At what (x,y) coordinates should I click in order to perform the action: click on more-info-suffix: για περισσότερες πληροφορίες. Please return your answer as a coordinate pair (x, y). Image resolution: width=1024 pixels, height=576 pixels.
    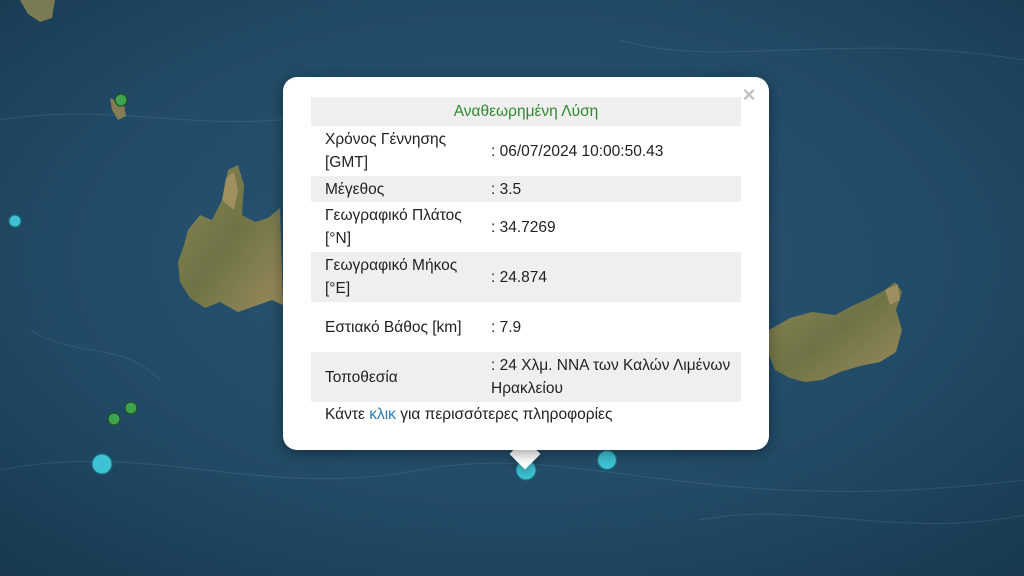
    Looking at the image, I should click on (504, 414).